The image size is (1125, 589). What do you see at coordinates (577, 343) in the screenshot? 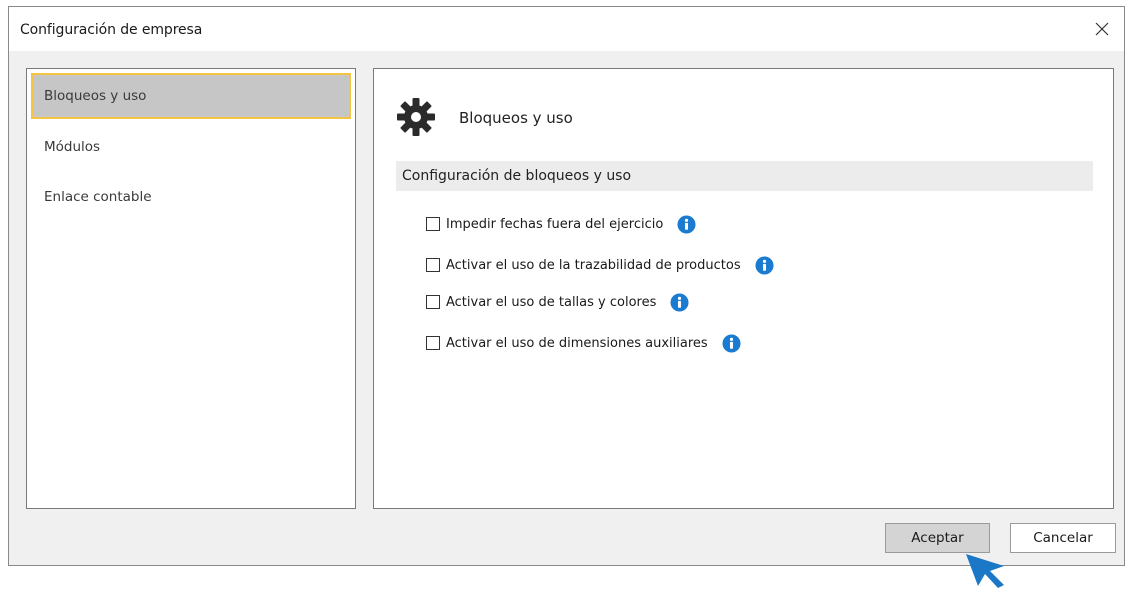
I see `option-label: Activar el uso de dimensiones auxiliares` at bounding box center [577, 343].